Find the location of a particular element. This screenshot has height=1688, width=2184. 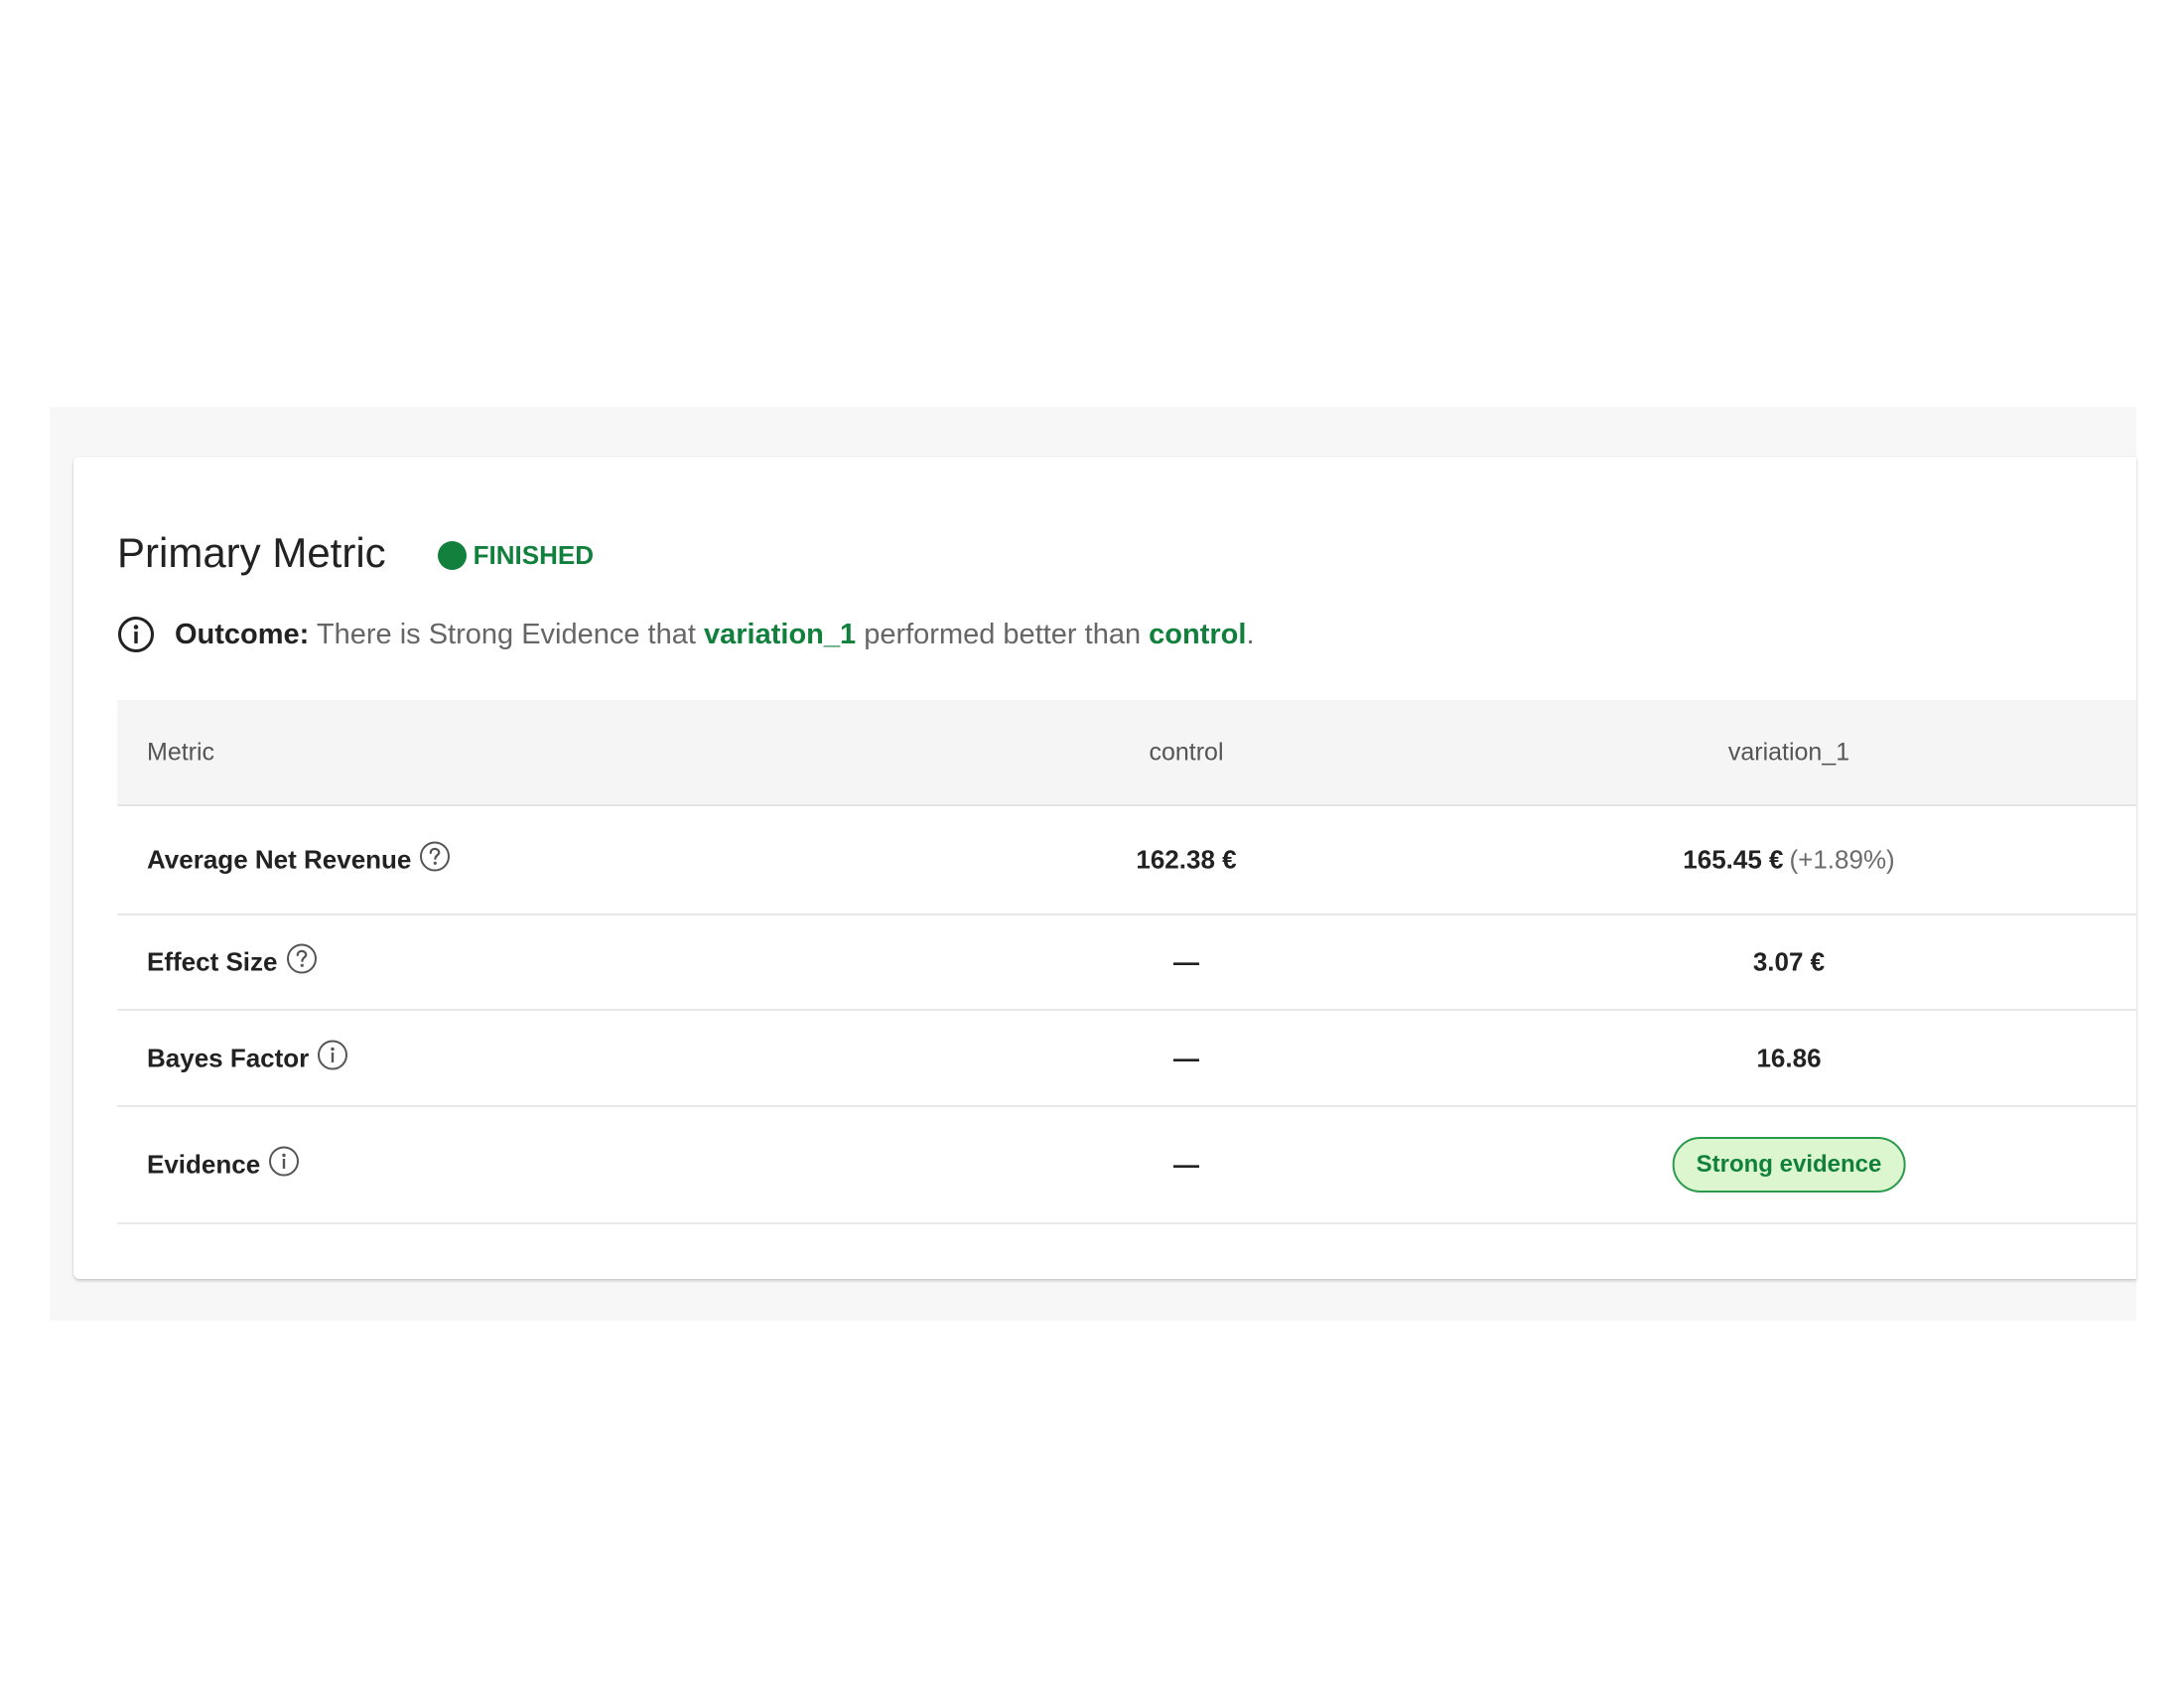

row-metric-name: Average Net Revenue is located at coordinates (299, 860).